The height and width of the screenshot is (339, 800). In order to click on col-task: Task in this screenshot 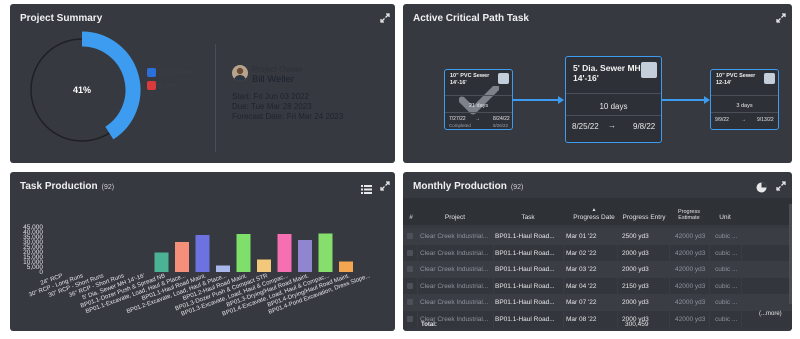, I will do `click(528, 217)`.